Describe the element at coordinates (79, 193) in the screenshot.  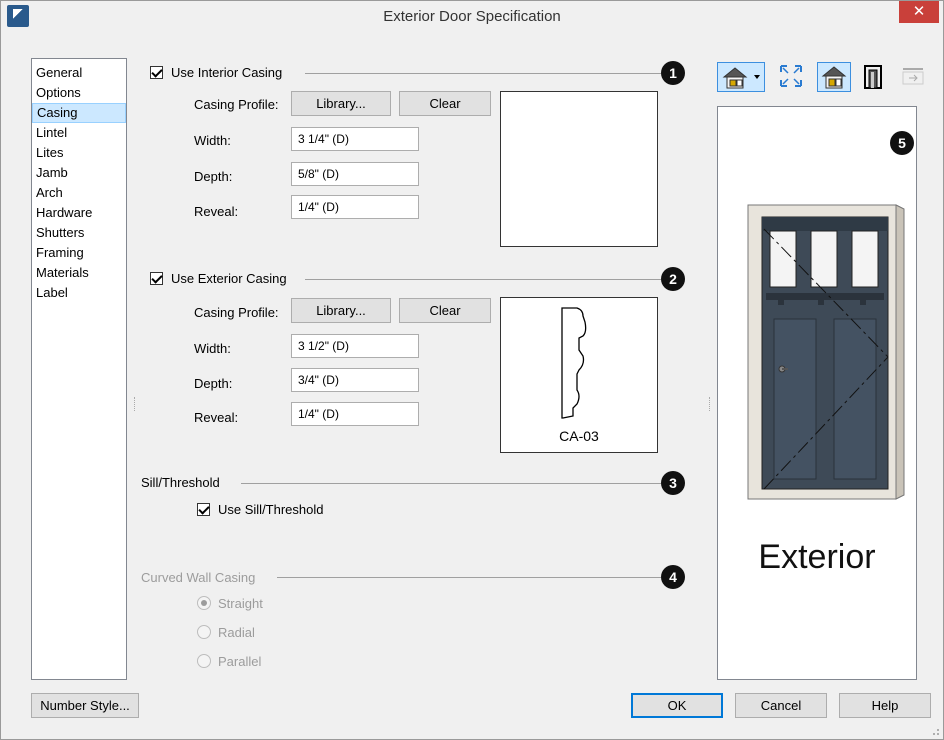
I see `nav-item-arch: Arch` at that location.